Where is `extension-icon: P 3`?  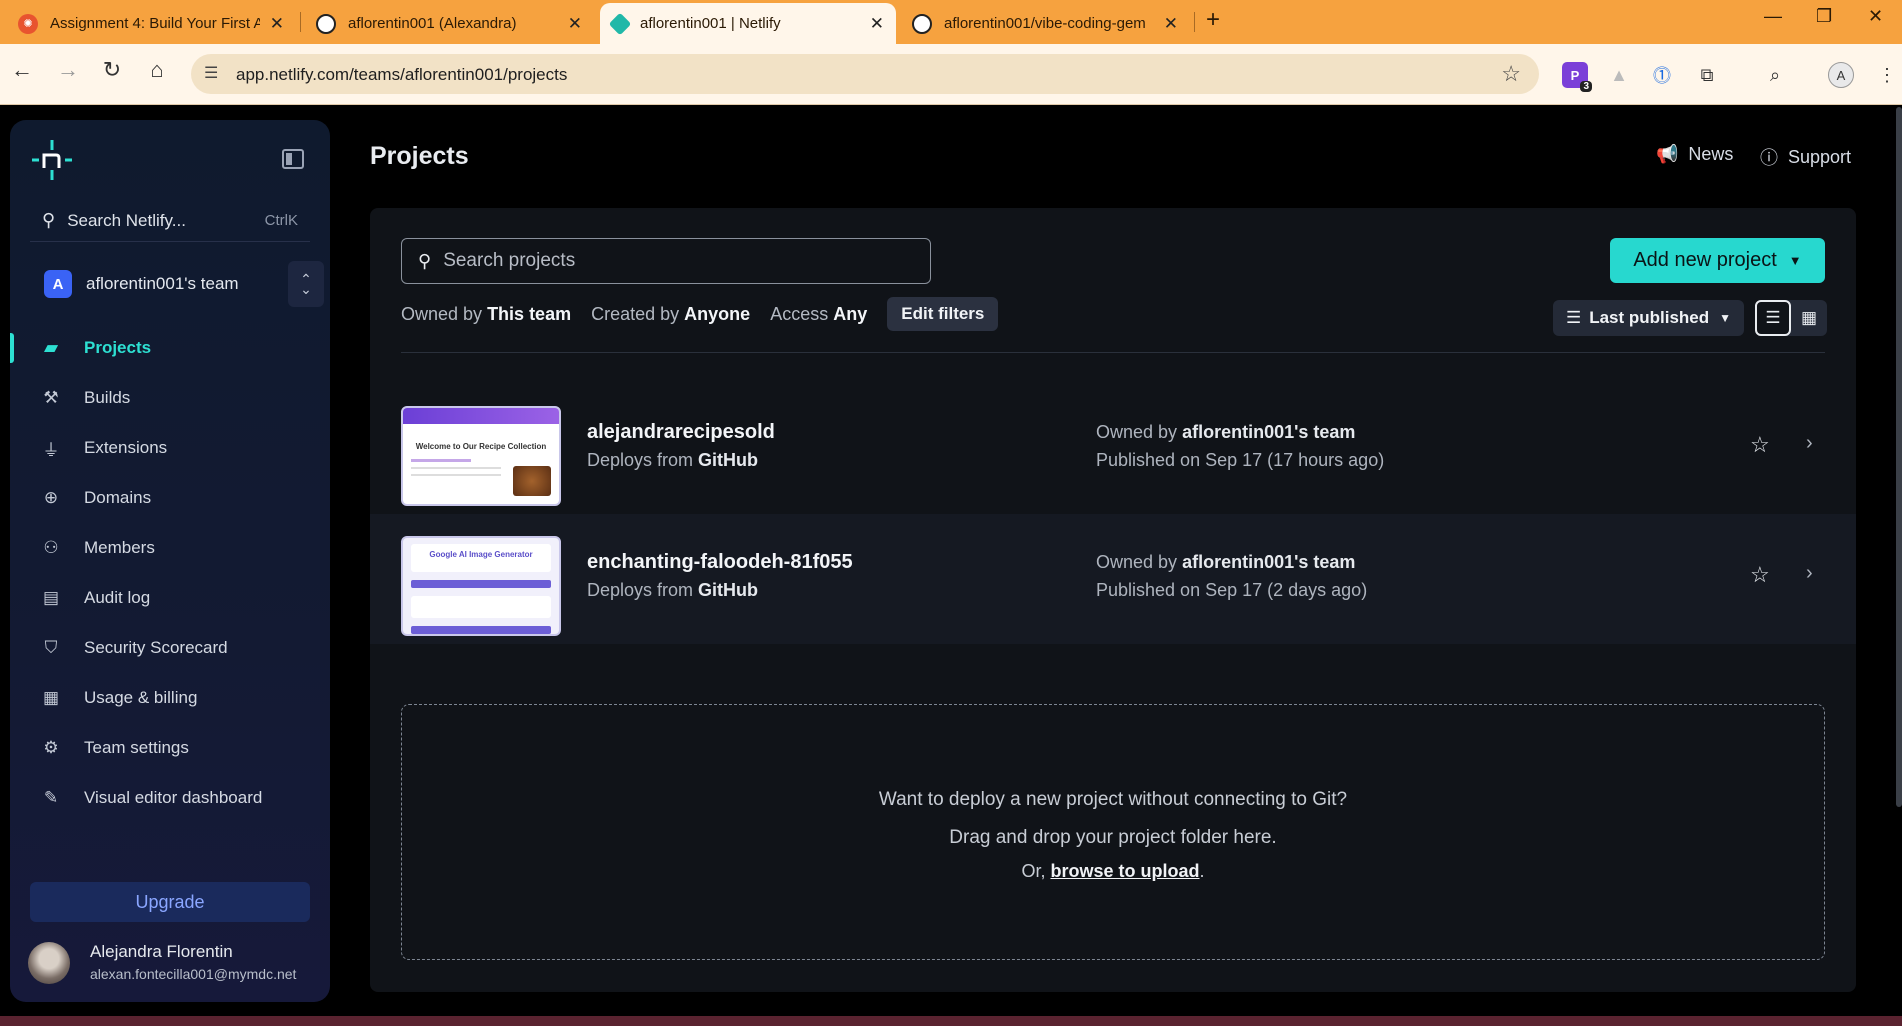
extension-icon: P 3 is located at coordinates (1577, 77).